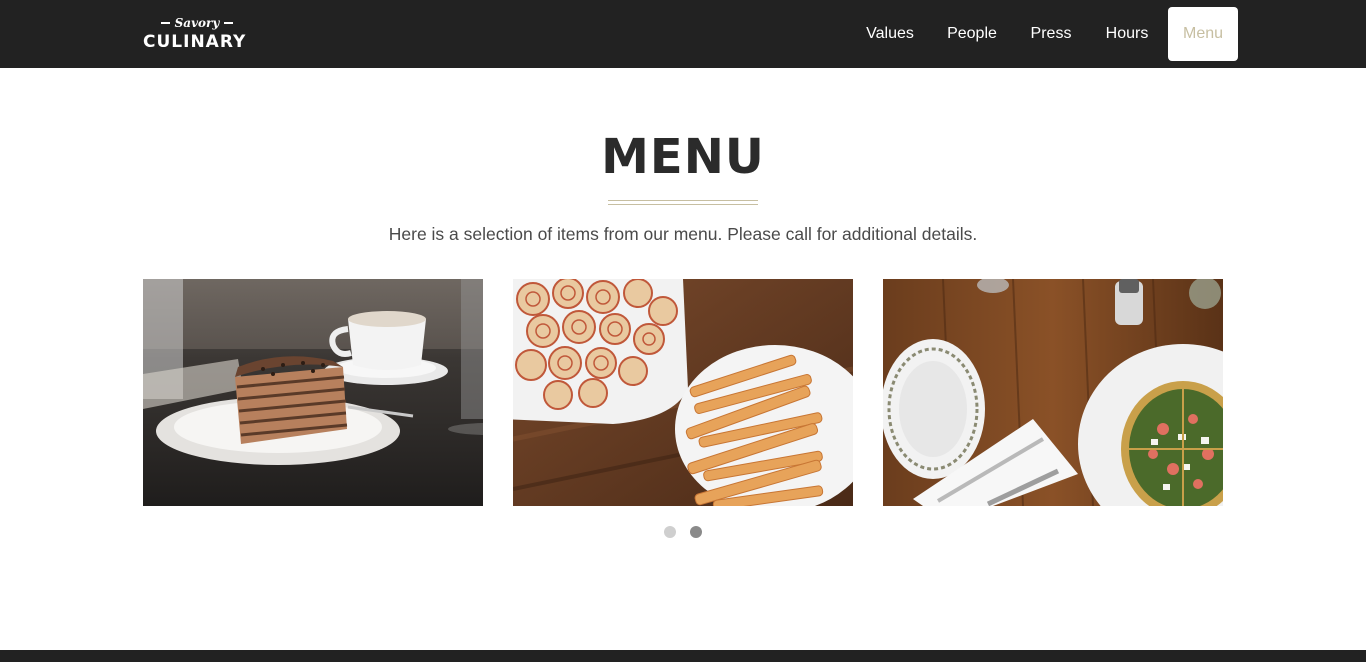 The image size is (1366, 662). I want to click on pinwheels-and-cheese-straws-photo, so click(683, 392).